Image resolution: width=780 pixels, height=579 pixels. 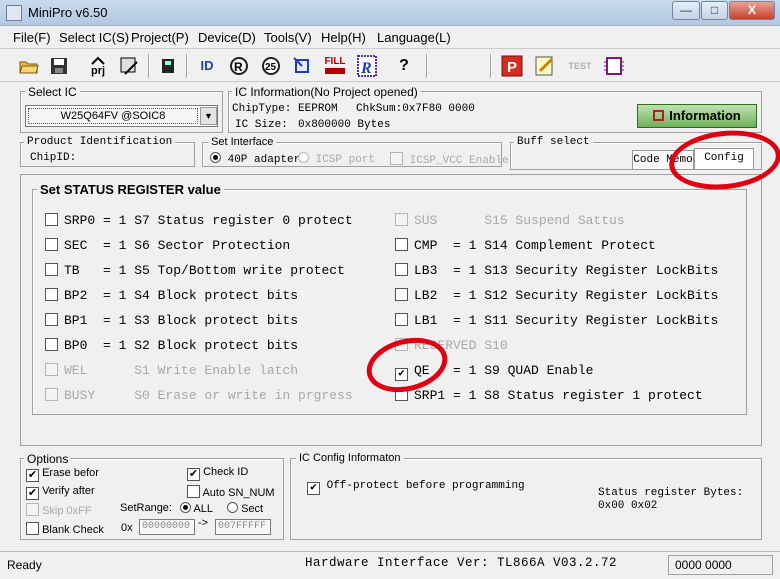 I want to click on right-row: SUS S15 Suspend Sattus, so click(x=510, y=220).